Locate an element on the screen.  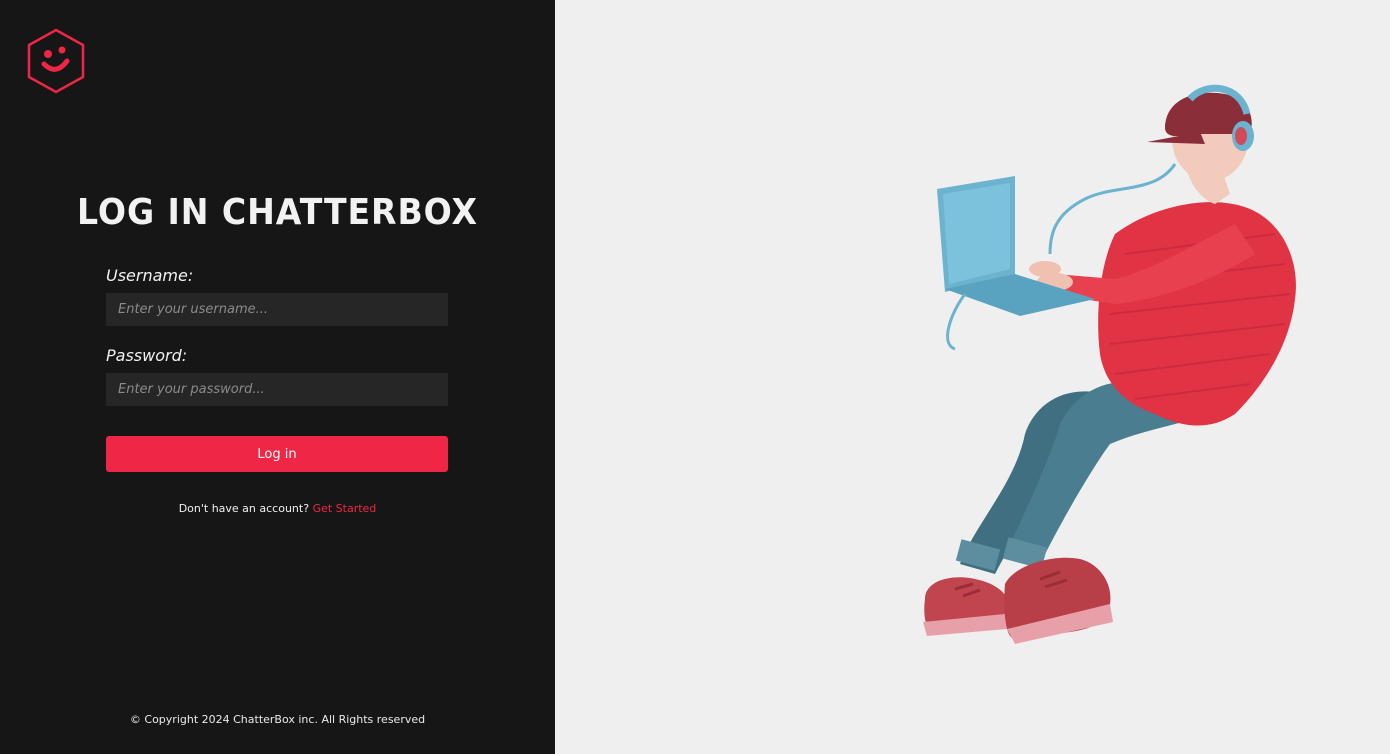
smiley-hexagon-icon is located at coordinates (56, 61).